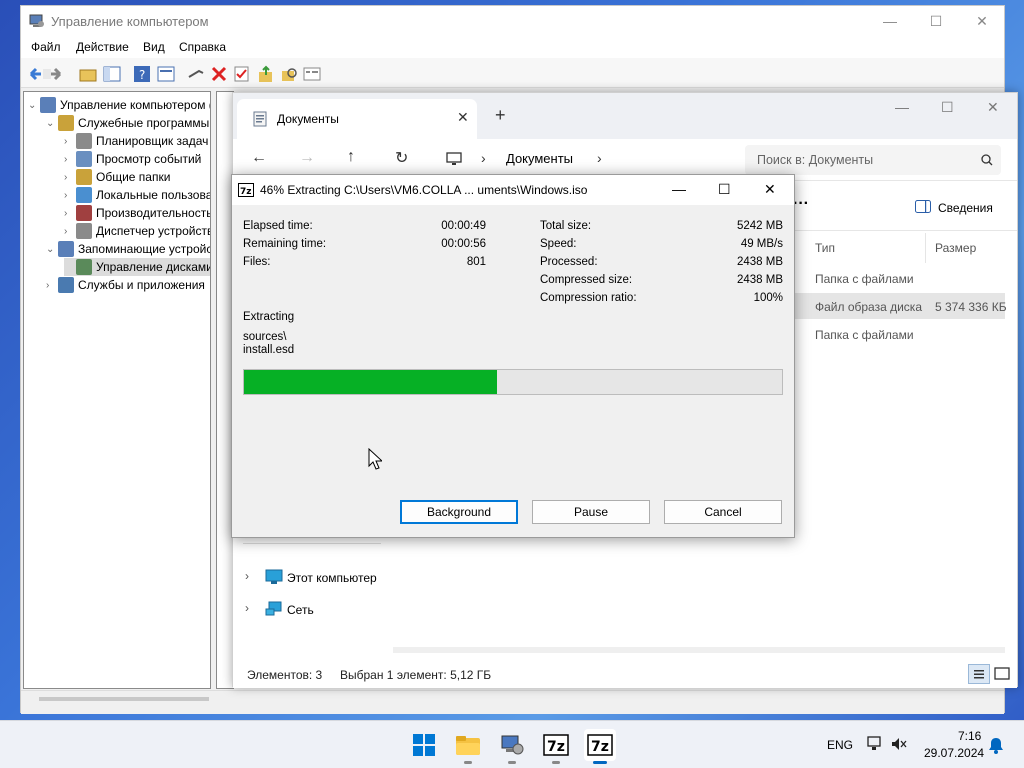 The width and height of the screenshot is (1024, 768). Describe the element at coordinates (274, 609) in the screenshot. I see `network-icon` at that location.